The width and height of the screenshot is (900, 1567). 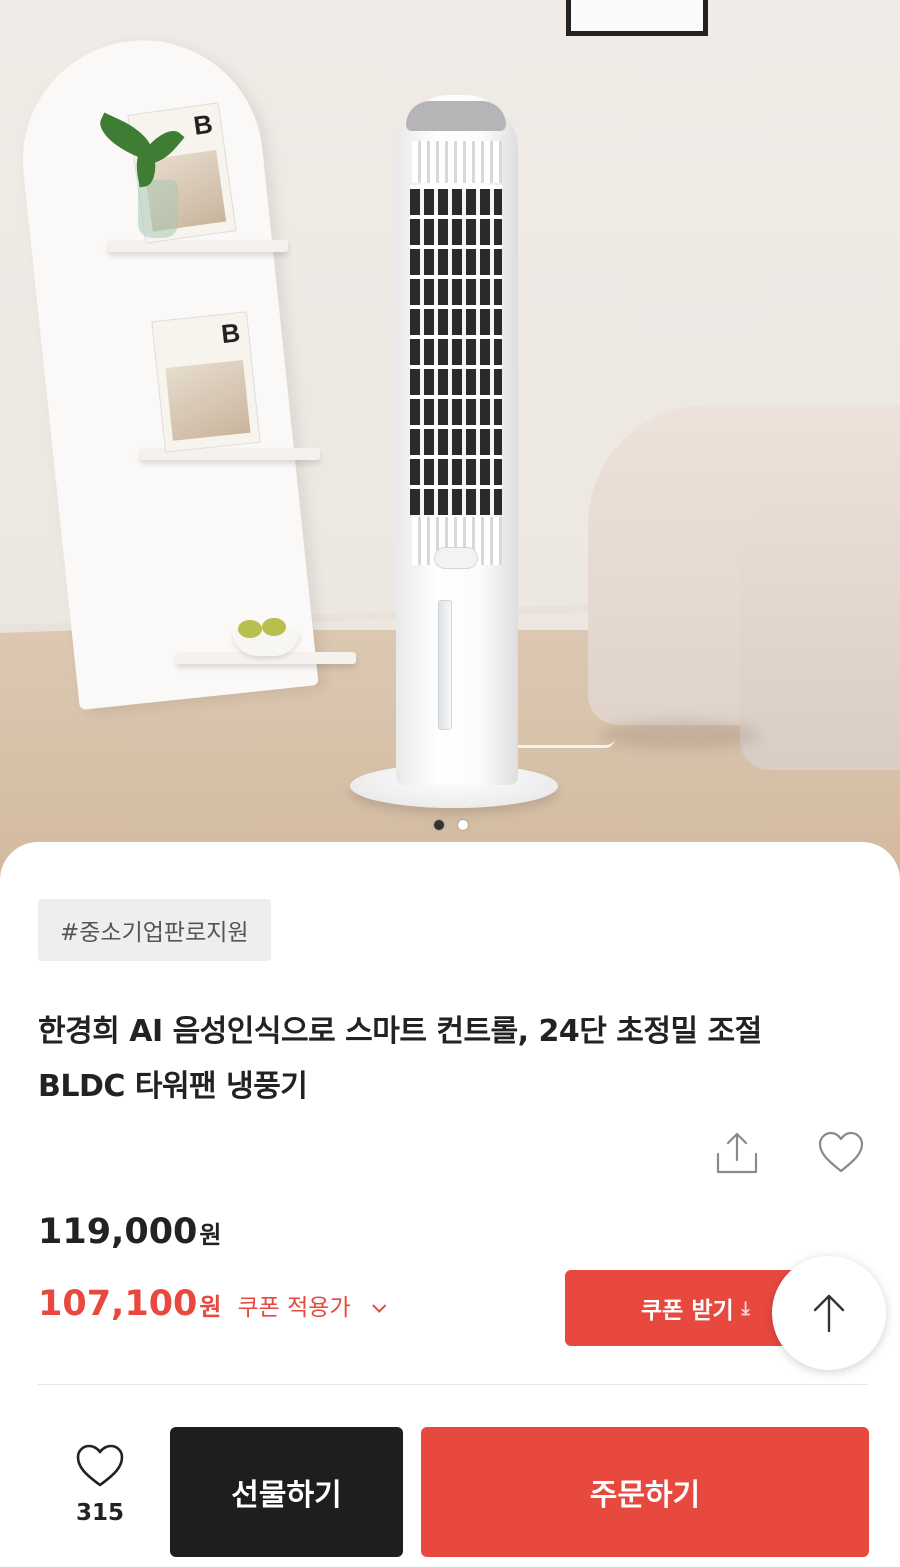 I want to click on tower-fan, so click(x=457, y=440).